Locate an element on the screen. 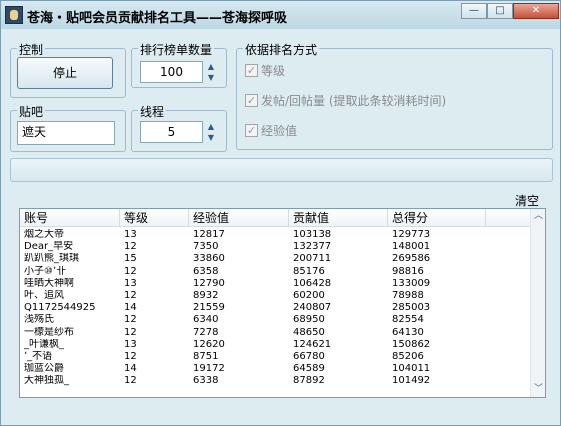 This screenshot has width=561, height=426. cell-level: 15 is located at coordinates (130, 259).